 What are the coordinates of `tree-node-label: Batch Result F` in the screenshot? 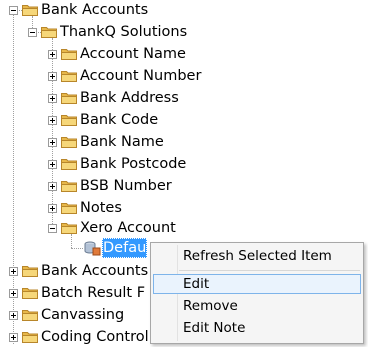 It's located at (93, 293).